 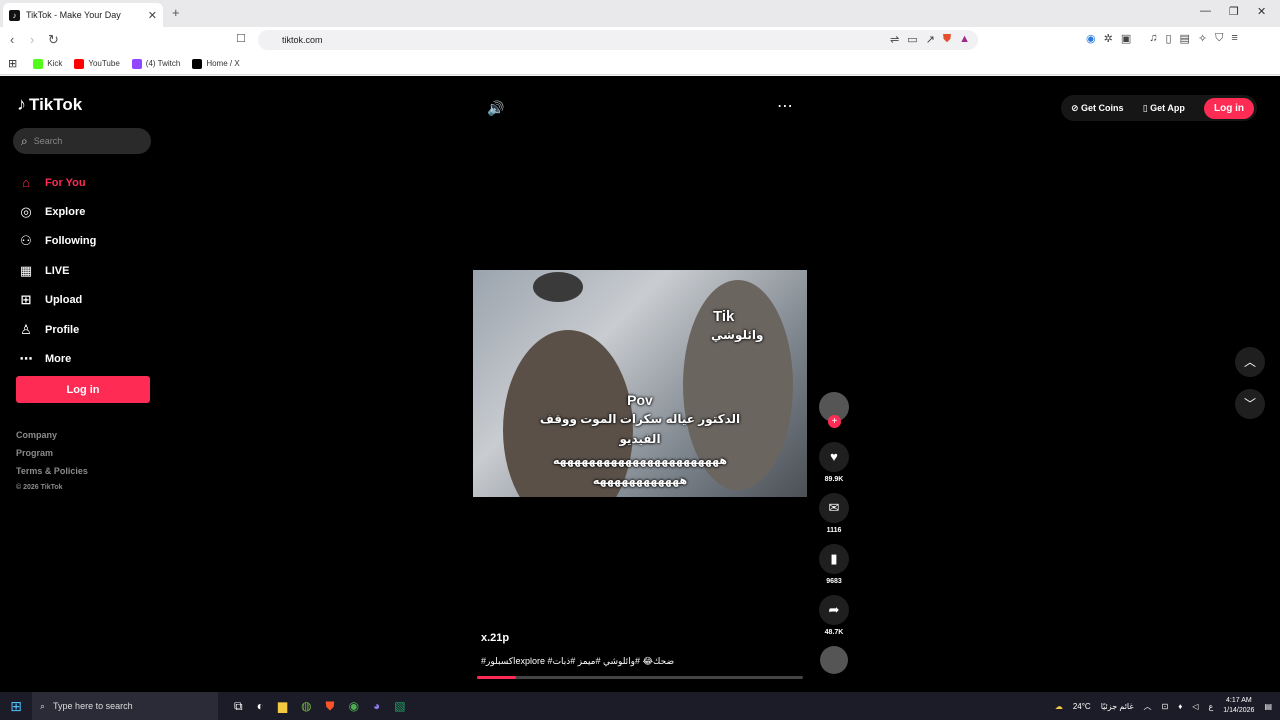 I want to click on video-progress-fill, so click(x=497, y=677).